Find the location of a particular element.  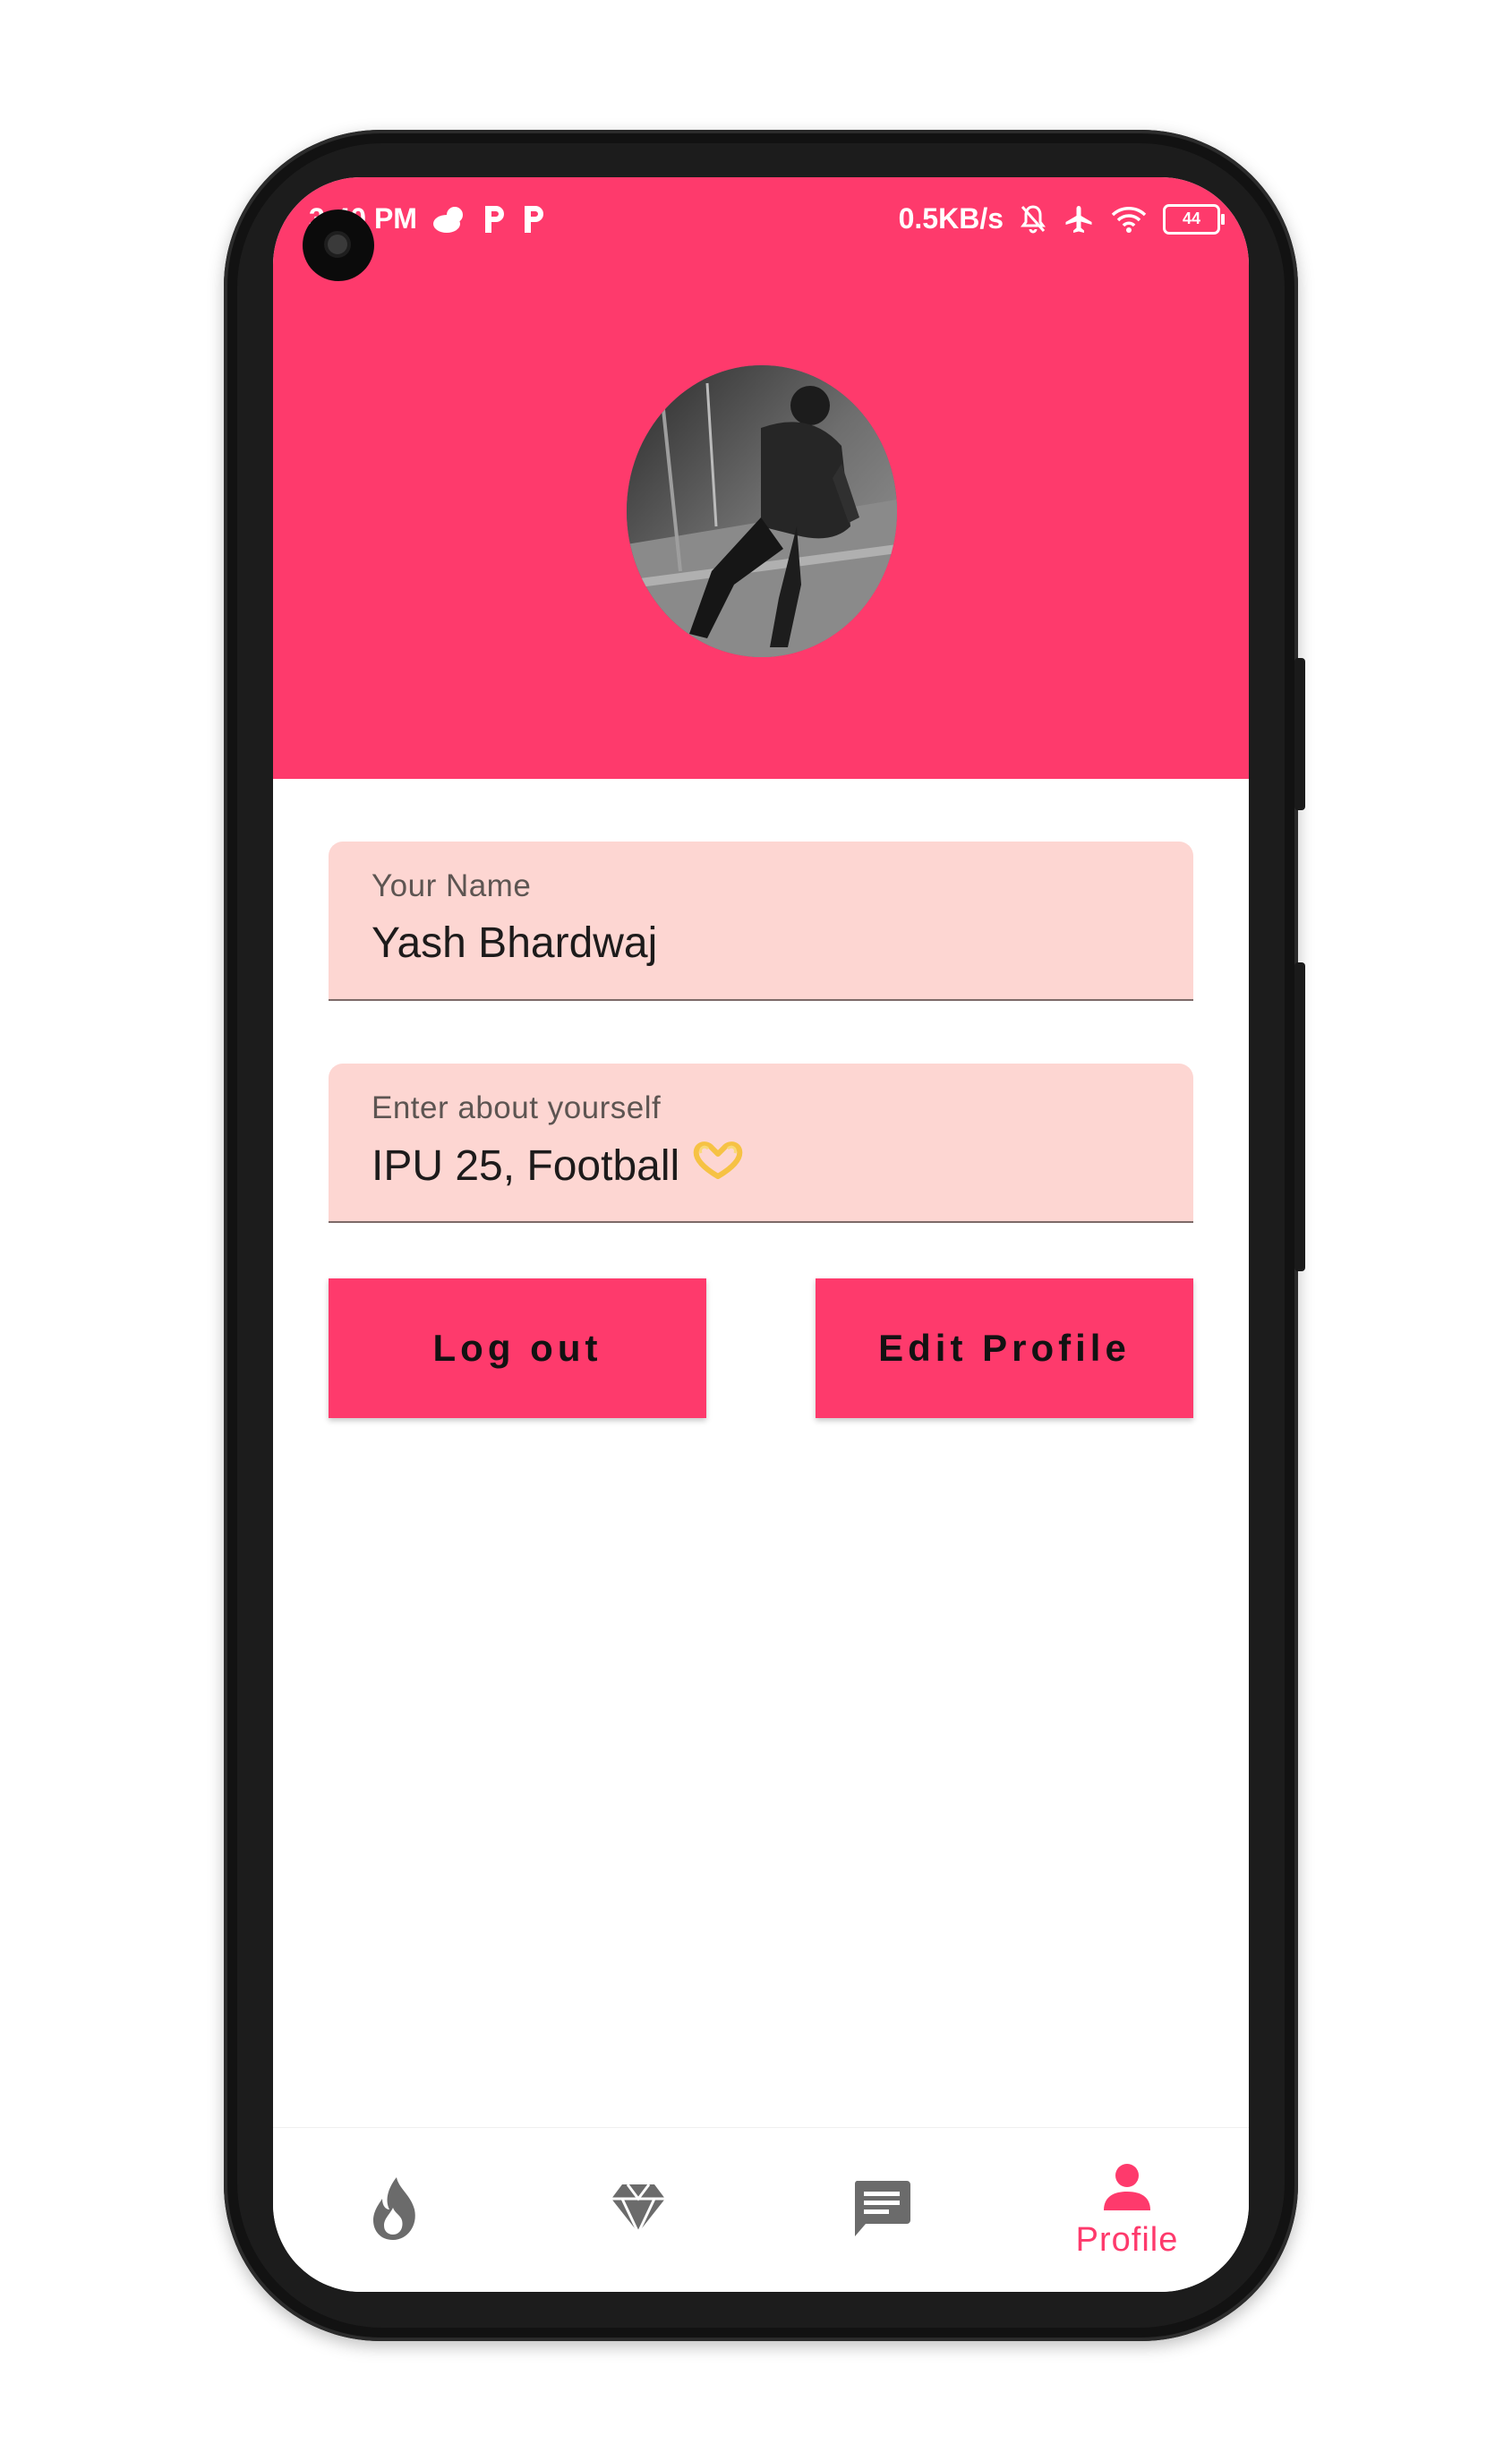

name-text: Yash Bhardwaj is located at coordinates (515, 943).